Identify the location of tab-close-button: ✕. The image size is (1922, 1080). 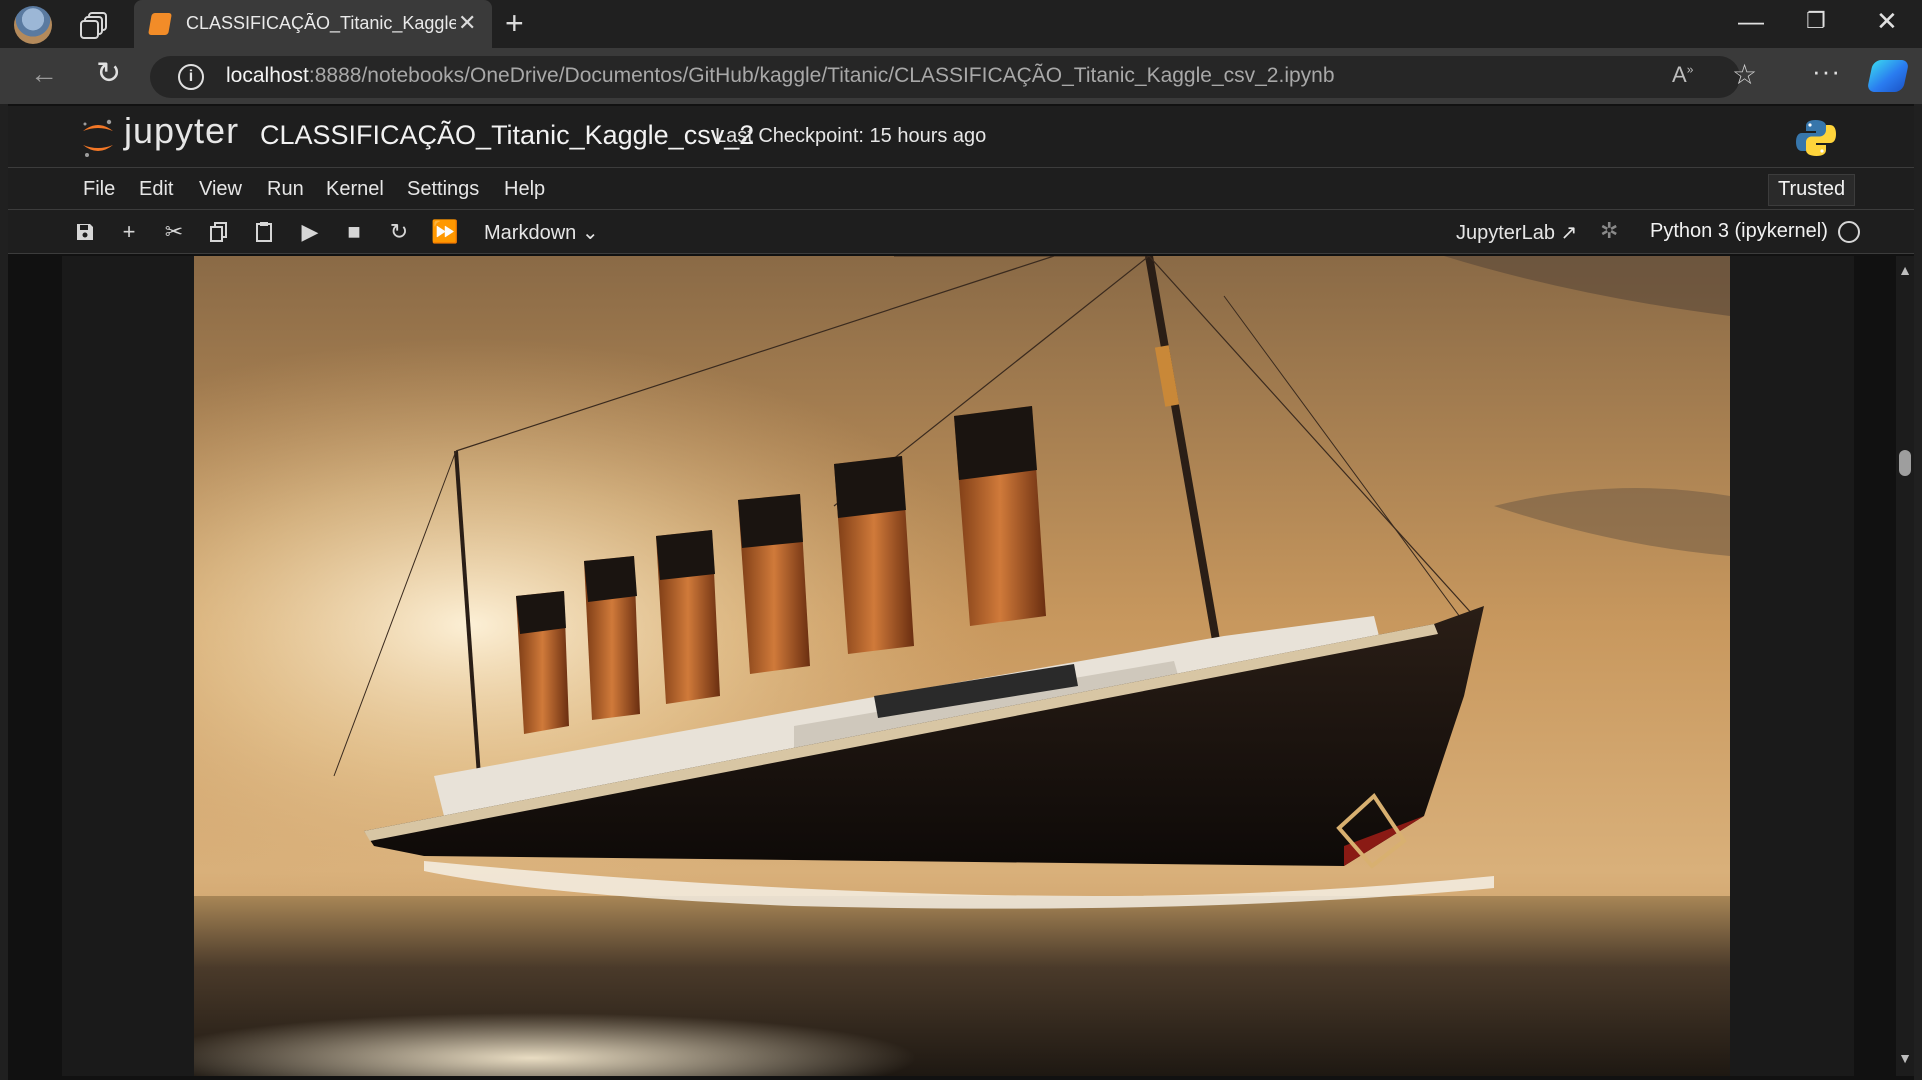
(467, 23).